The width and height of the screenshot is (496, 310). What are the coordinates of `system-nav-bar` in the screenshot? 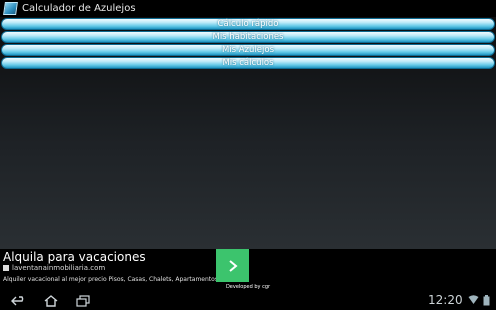 It's located at (248, 300).